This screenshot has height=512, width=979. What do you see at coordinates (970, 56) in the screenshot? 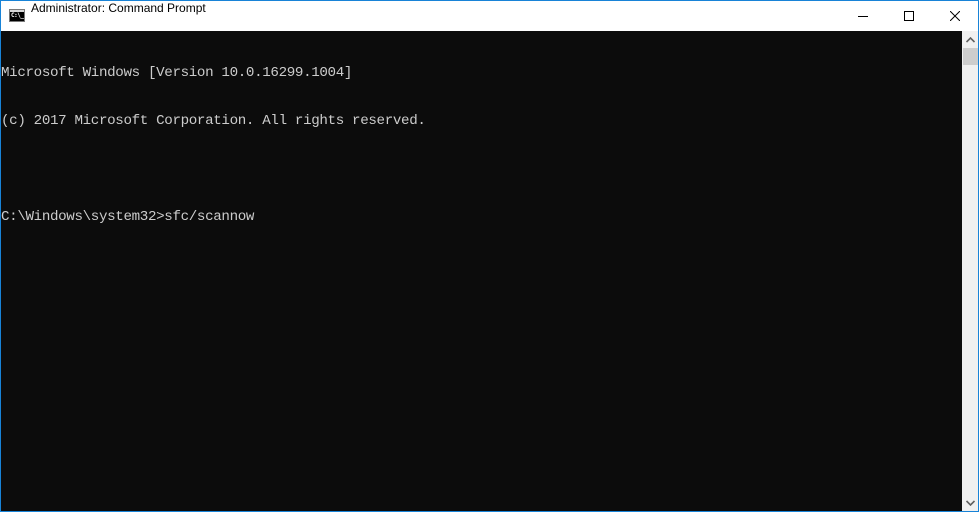
I see `scrollbar-thumb` at bounding box center [970, 56].